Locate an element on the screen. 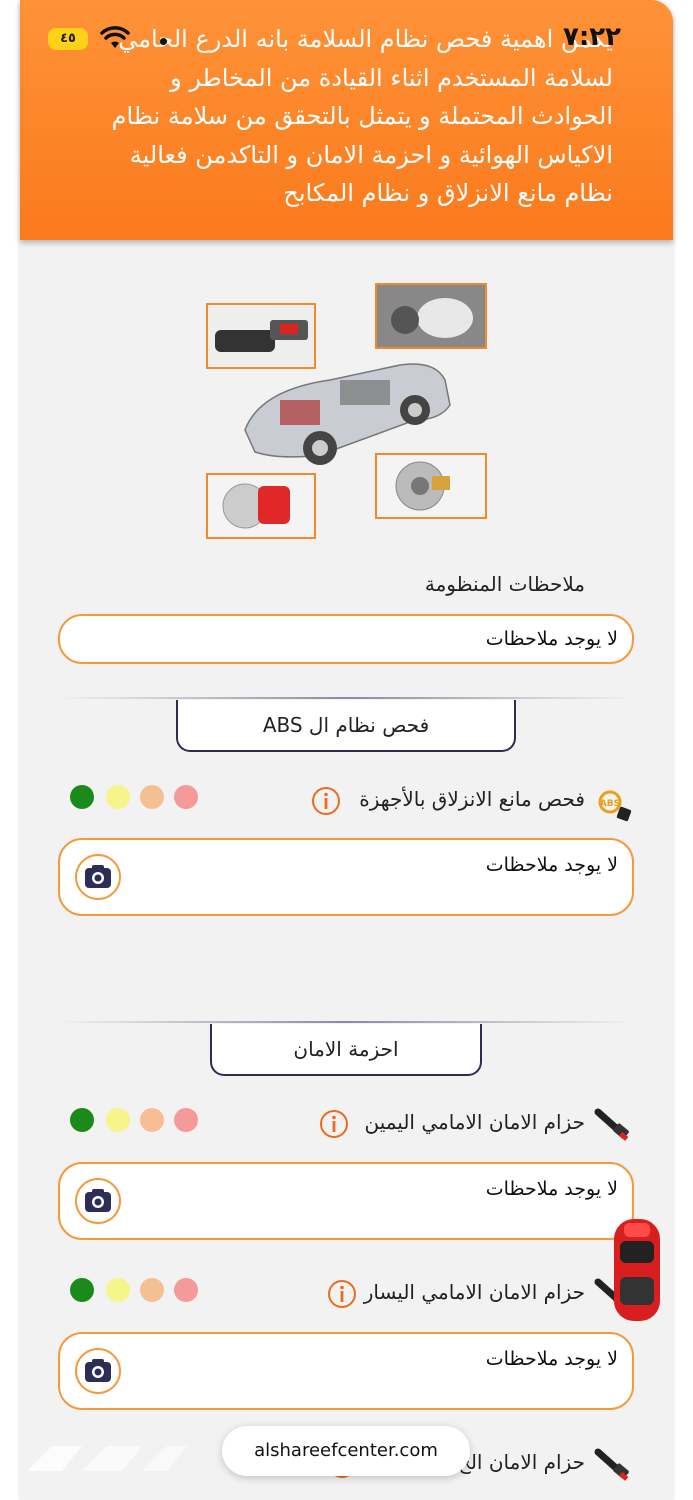  abs-warning-icon: ABS is located at coordinates (615, 806).